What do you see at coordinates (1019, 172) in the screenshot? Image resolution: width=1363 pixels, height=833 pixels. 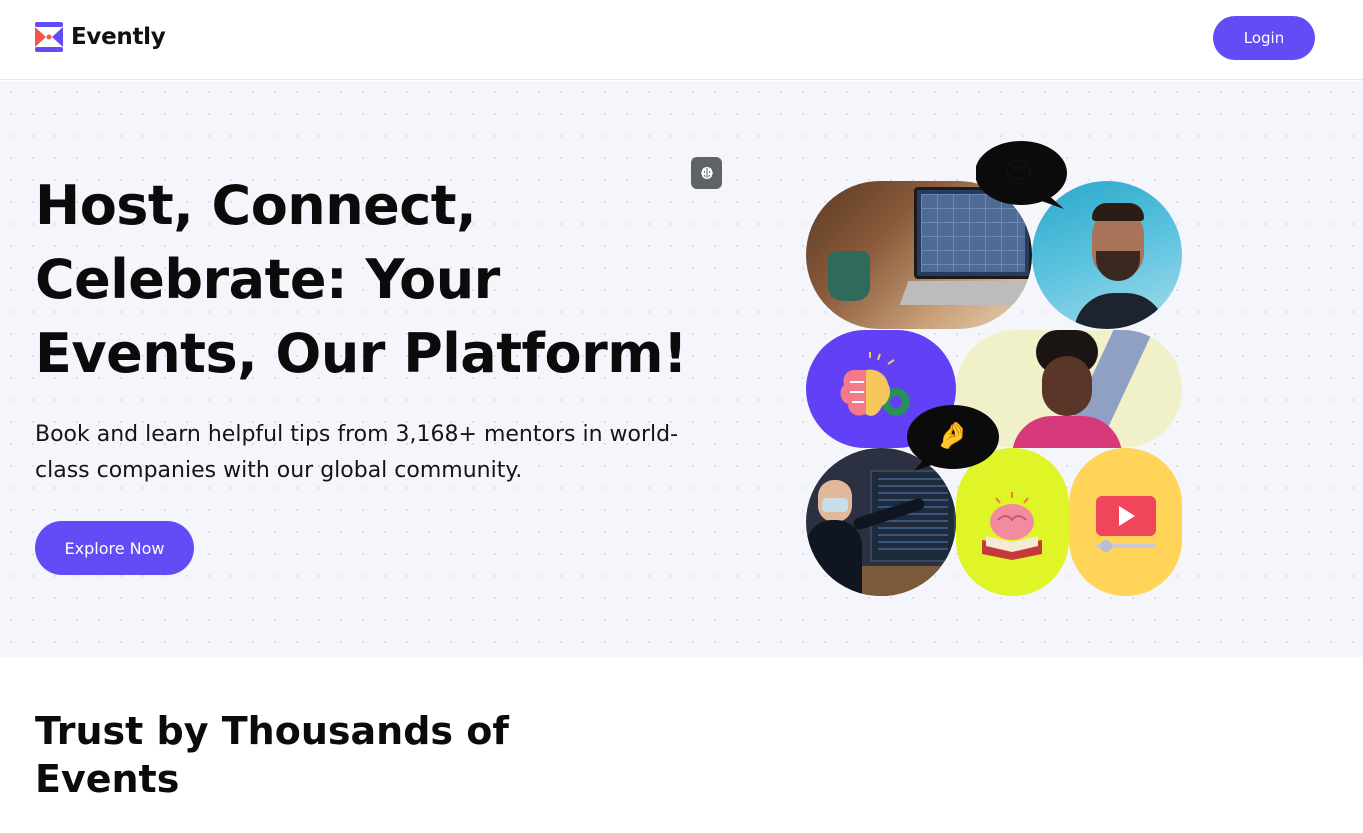 I see `heart-eyes-emoji: 😍` at bounding box center [1019, 172].